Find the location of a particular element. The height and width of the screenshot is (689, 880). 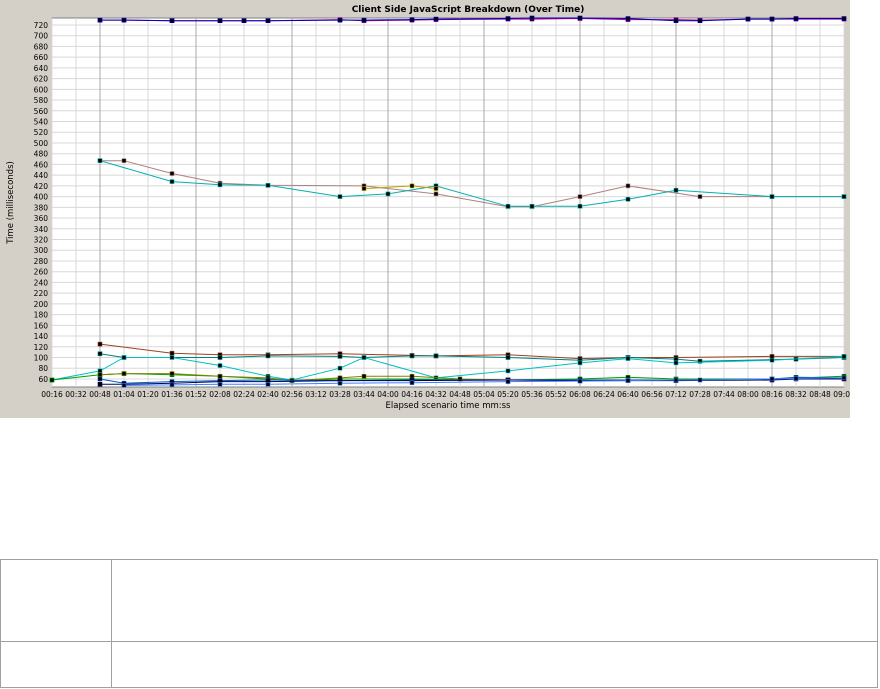

x-tick-label: 00:16 is located at coordinates (52, 394).